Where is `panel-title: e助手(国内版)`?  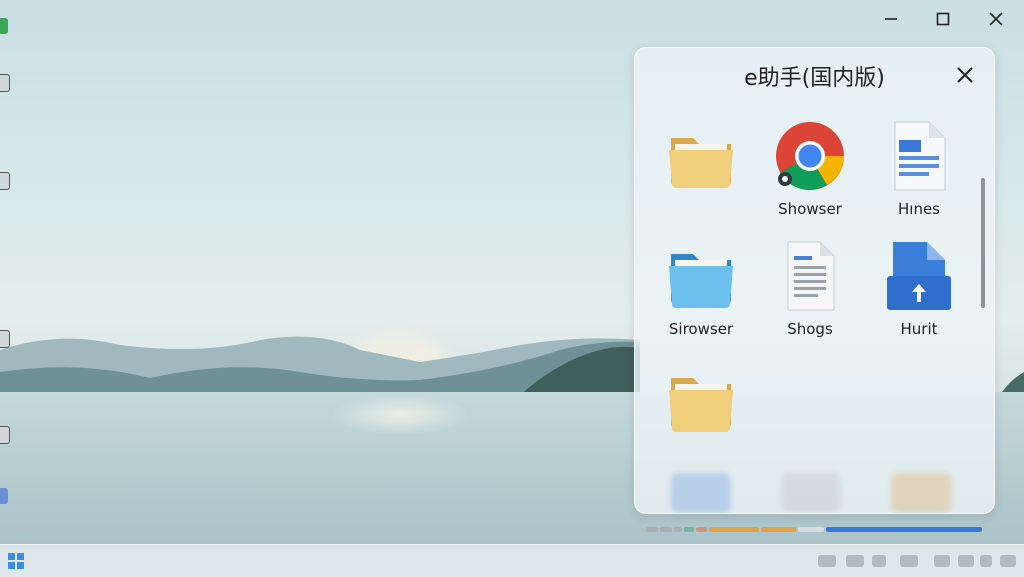
panel-title: e助手(国内版) is located at coordinates (814, 78).